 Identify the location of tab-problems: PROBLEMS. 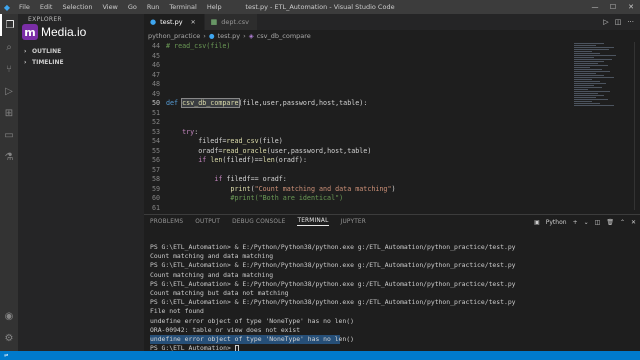
(166, 222).